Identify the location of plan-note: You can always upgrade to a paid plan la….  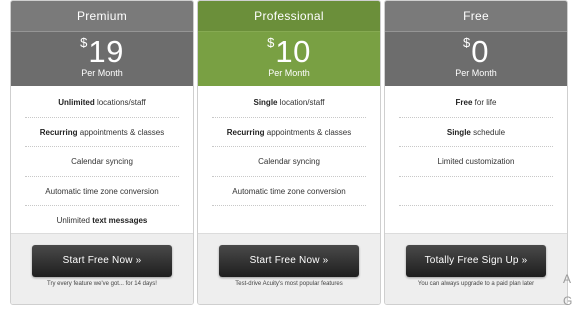
(476, 284).